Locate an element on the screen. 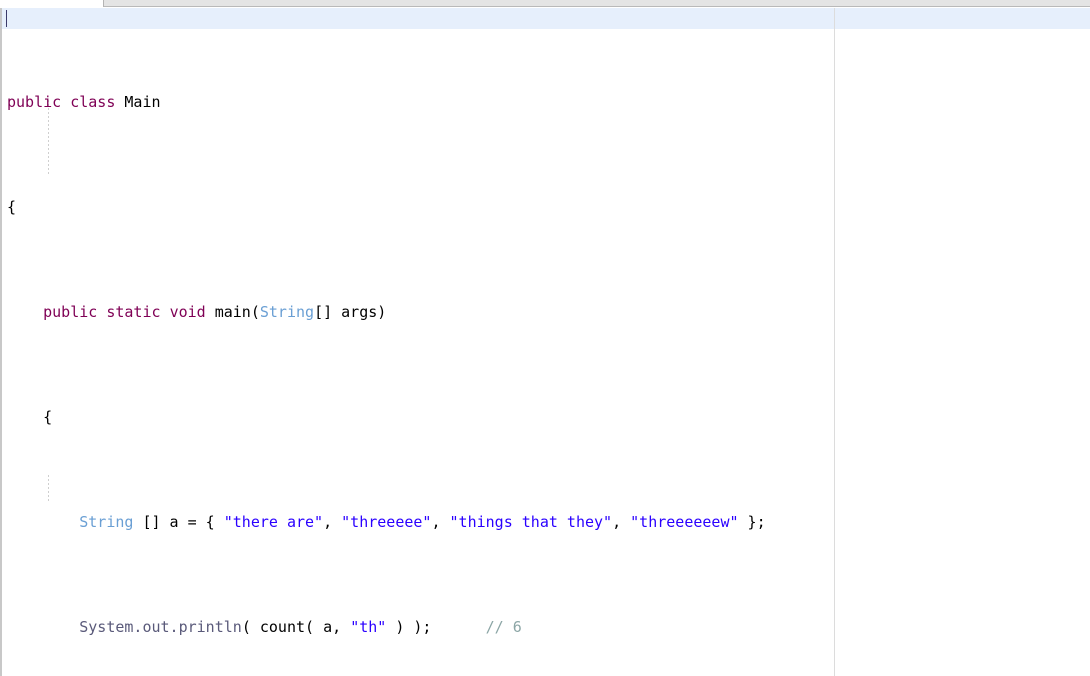  token-string-literal: "threeeee" is located at coordinates (386, 522).